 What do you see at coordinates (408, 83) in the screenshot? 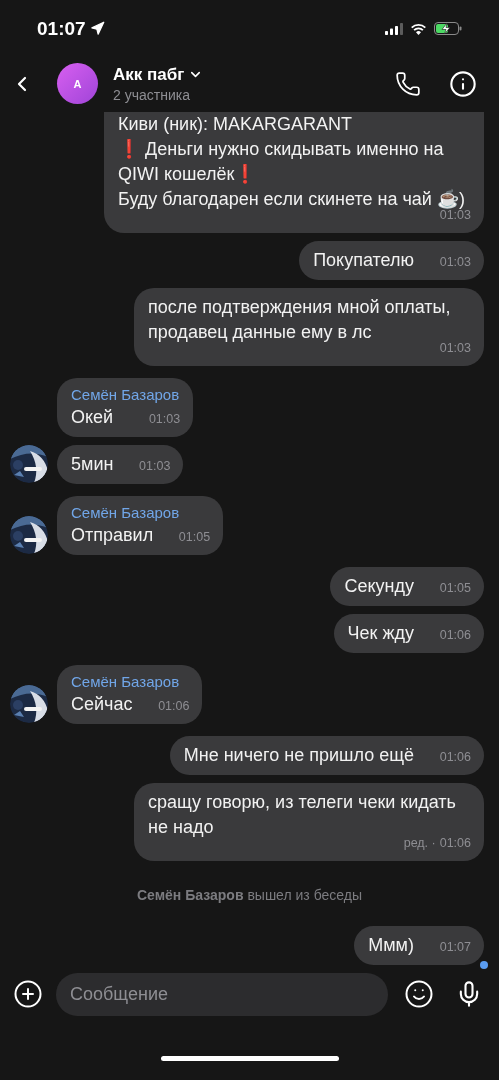
I see `call-button` at bounding box center [408, 83].